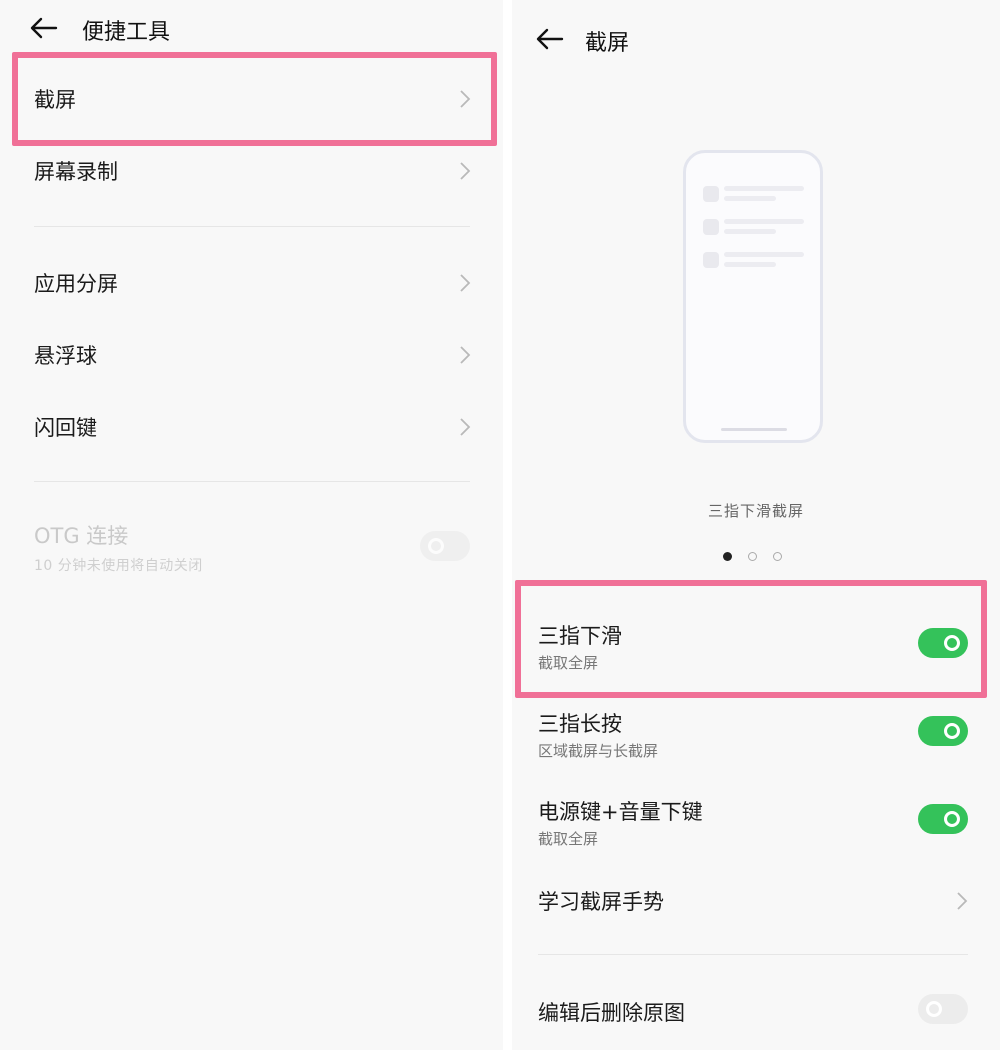  Describe the element at coordinates (126, 32) in the screenshot. I see `page-title: 便捷工具` at that location.